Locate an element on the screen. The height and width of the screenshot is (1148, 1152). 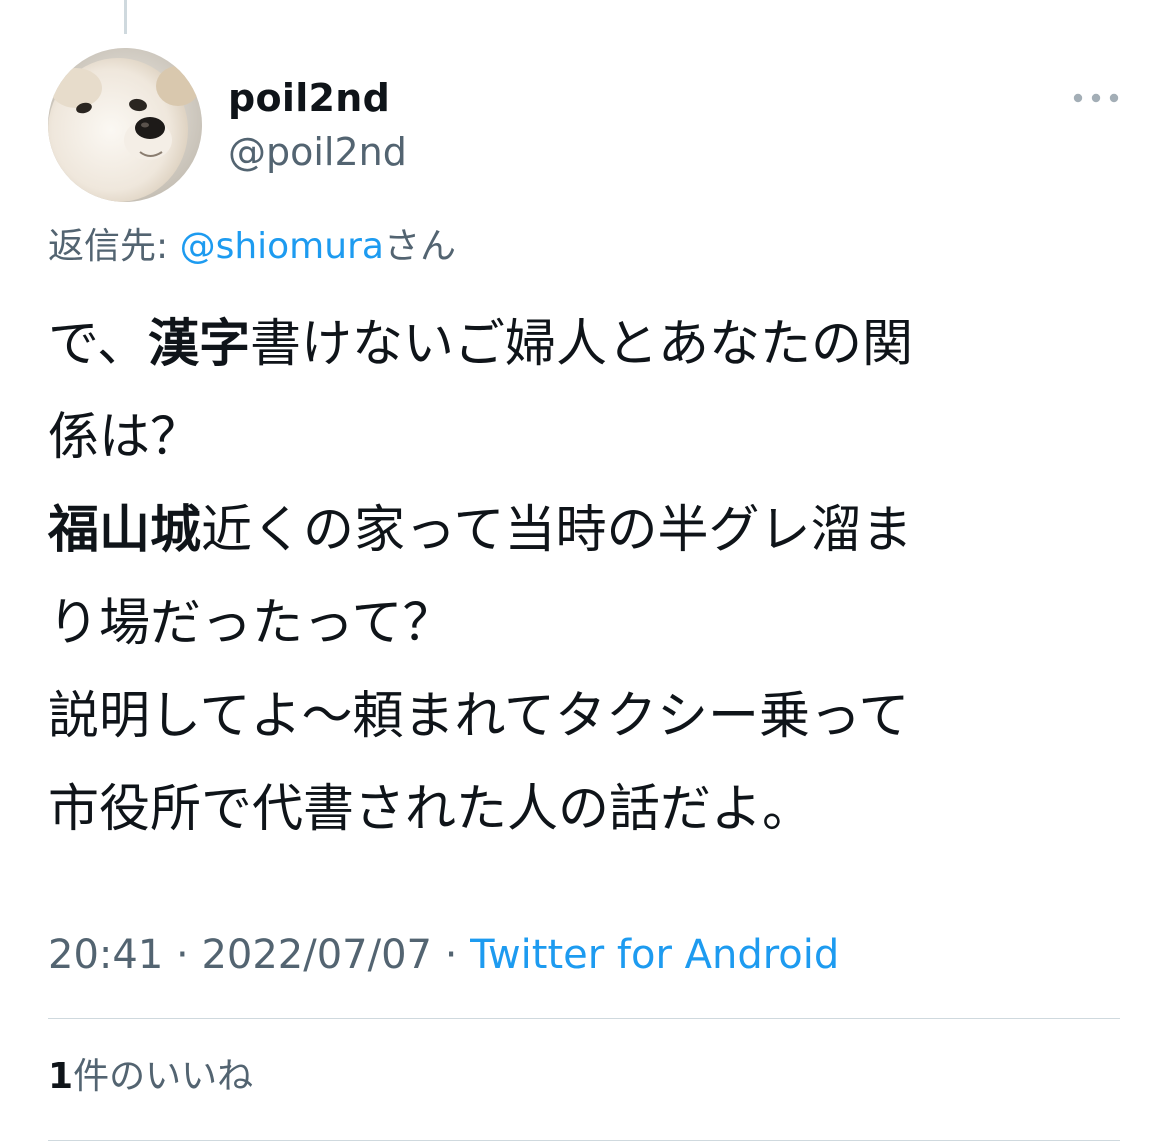
likes-label: 件のいいね is located at coordinates (163, 1076).